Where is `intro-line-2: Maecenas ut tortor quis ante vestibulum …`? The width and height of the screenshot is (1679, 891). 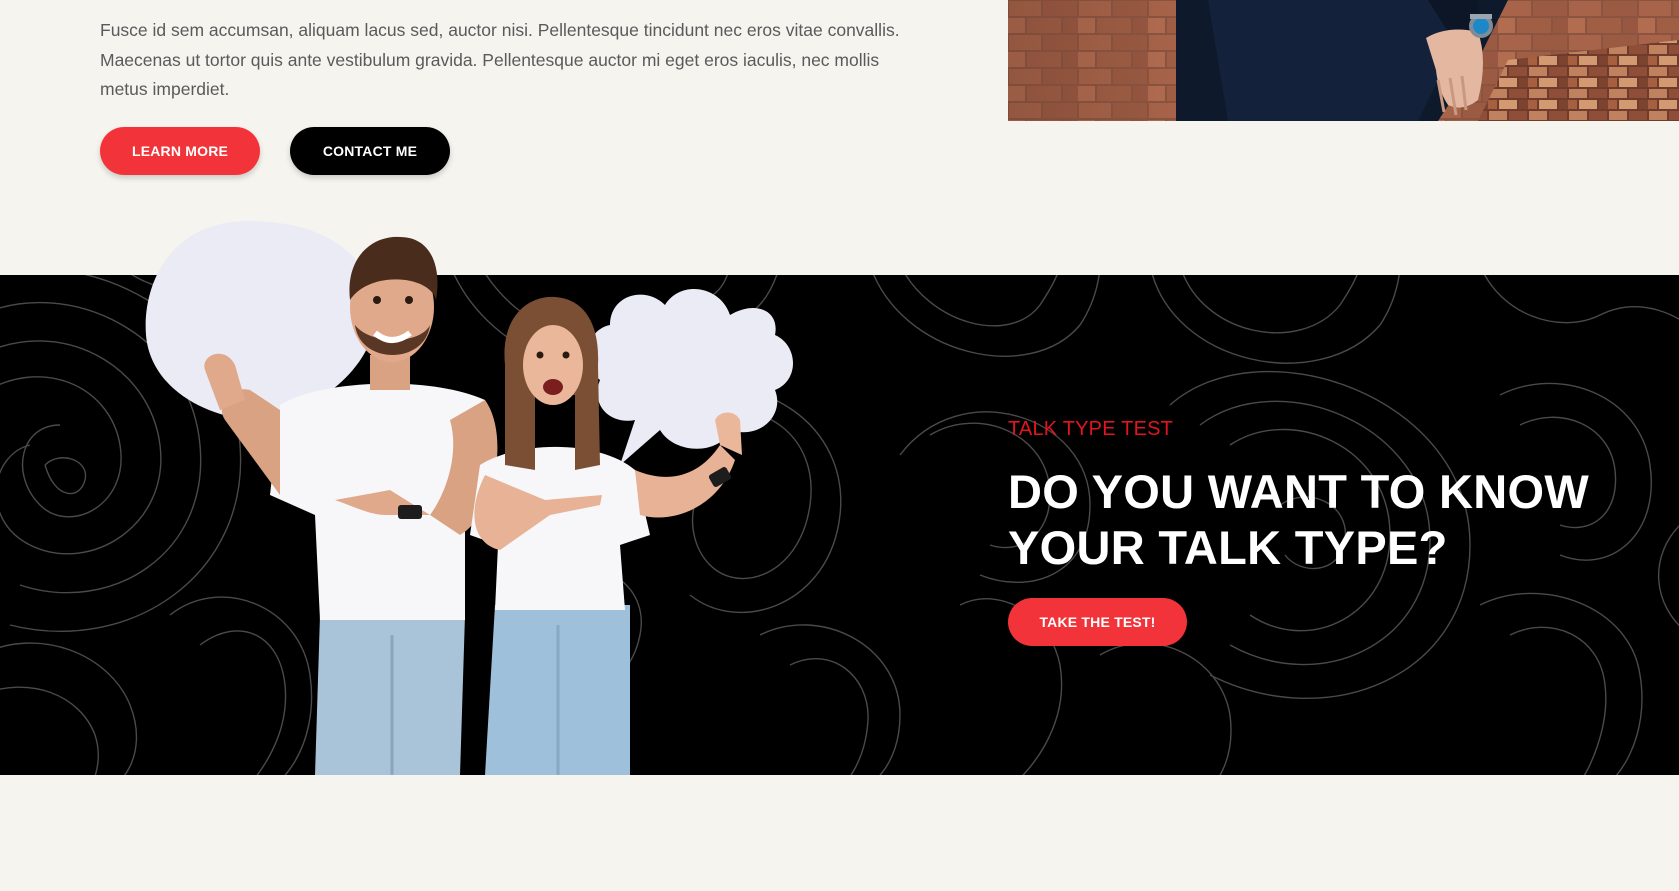 intro-line-2: Maecenas ut tortor quis ante vestibulum … is located at coordinates (490, 59).